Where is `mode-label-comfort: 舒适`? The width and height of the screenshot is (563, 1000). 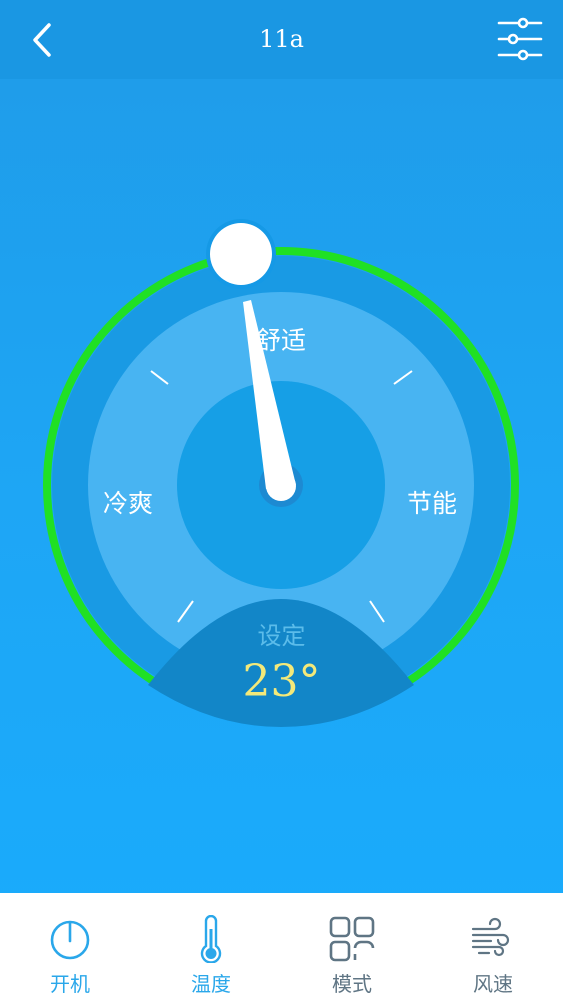
mode-label-comfort: 舒适 is located at coordinates (281, 340).